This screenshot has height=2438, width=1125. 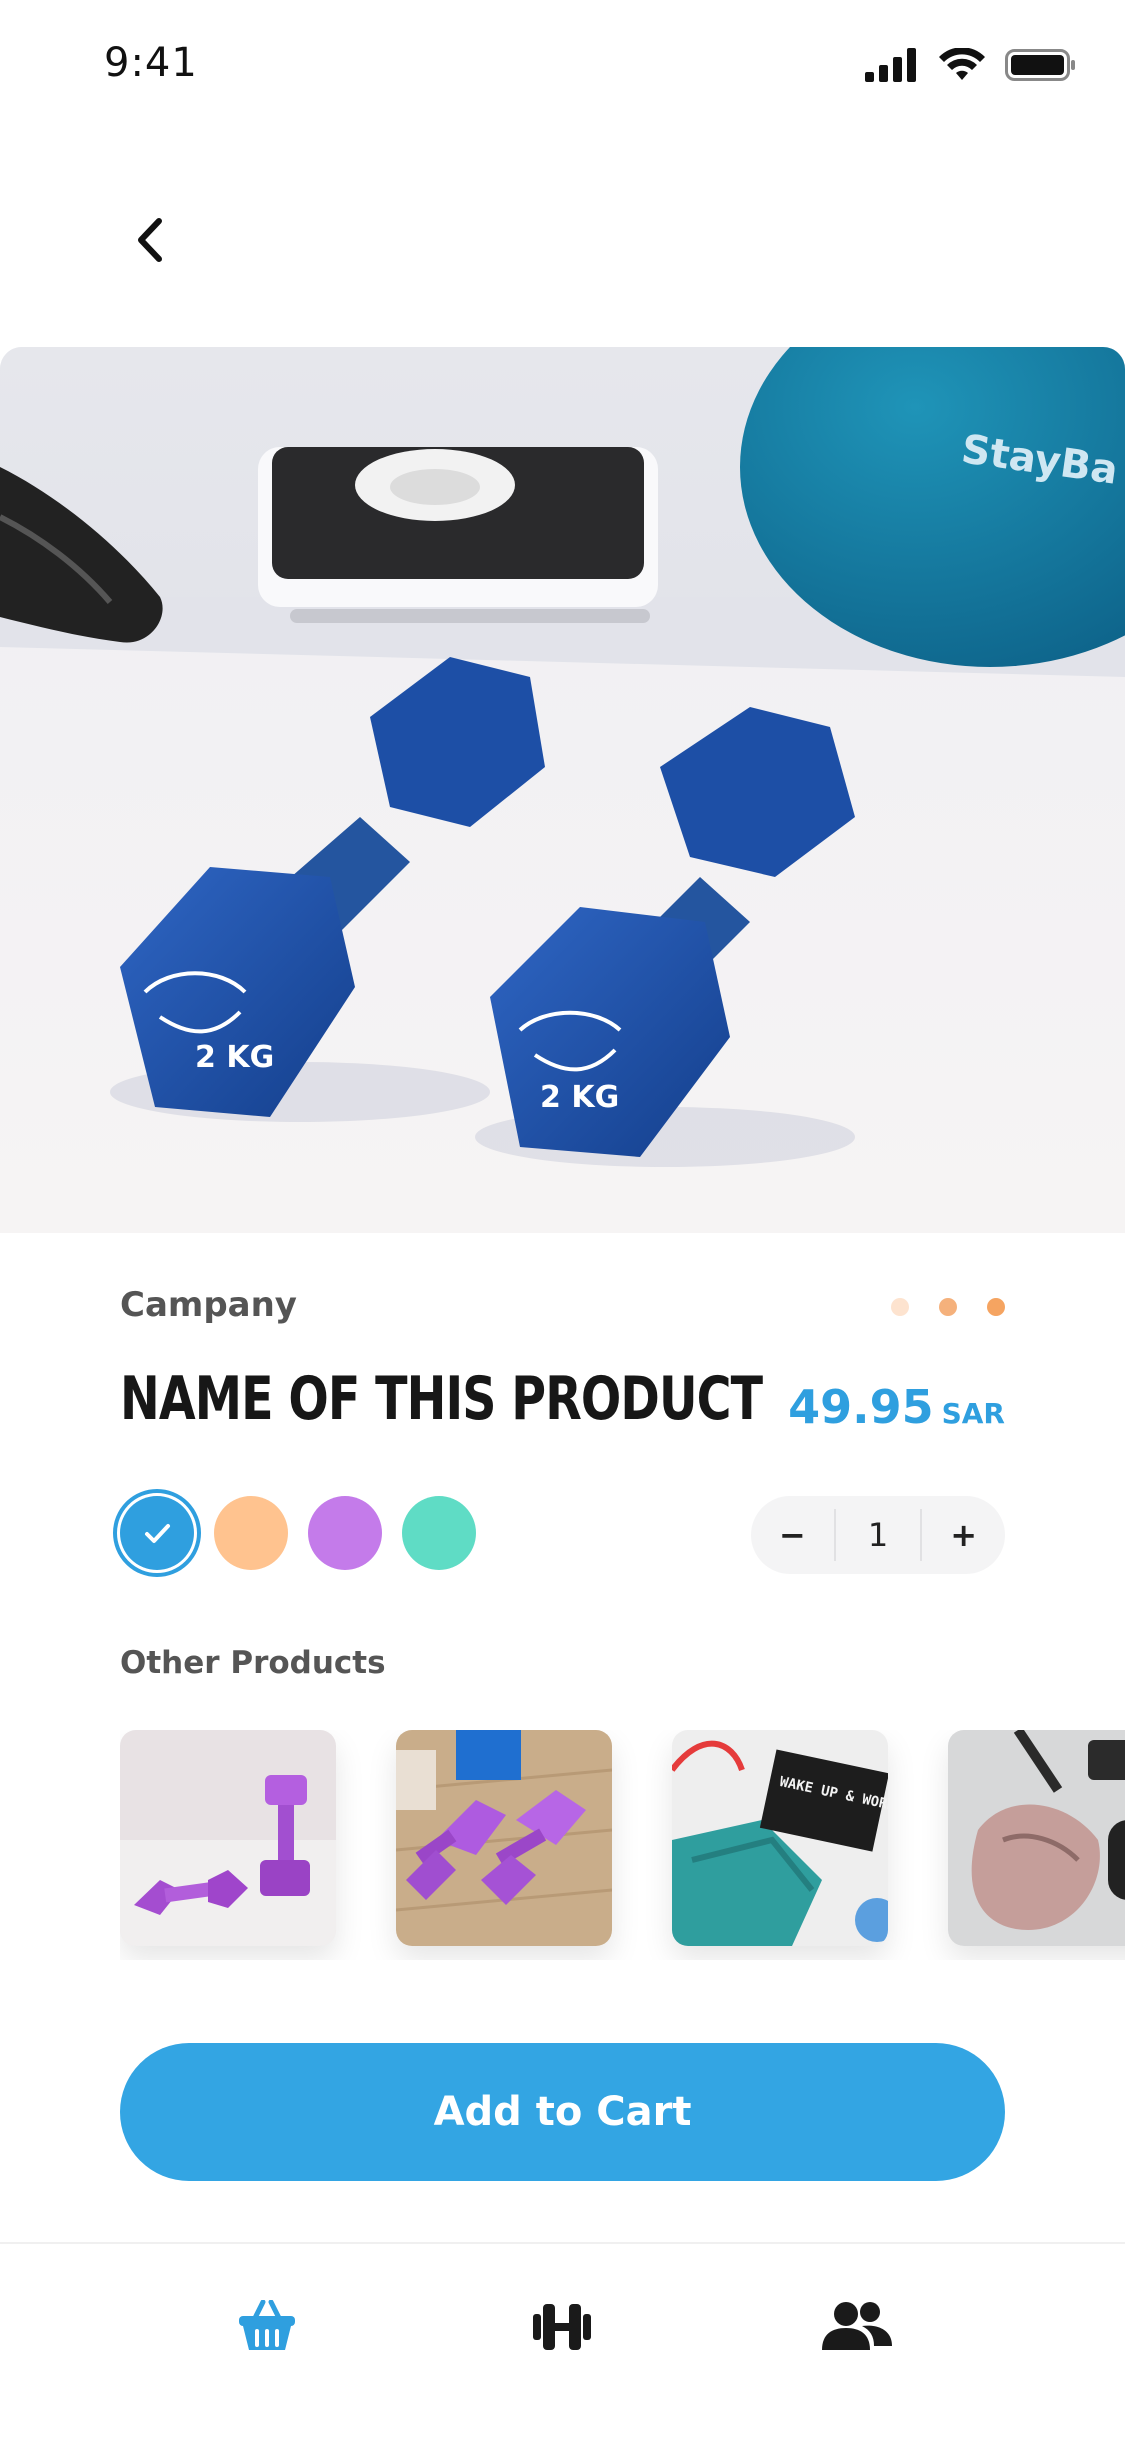 What do you see at coordinates (890, 65) in the screenshot?
I see `cellular-signal-icon` at bounding box center [890, 65].